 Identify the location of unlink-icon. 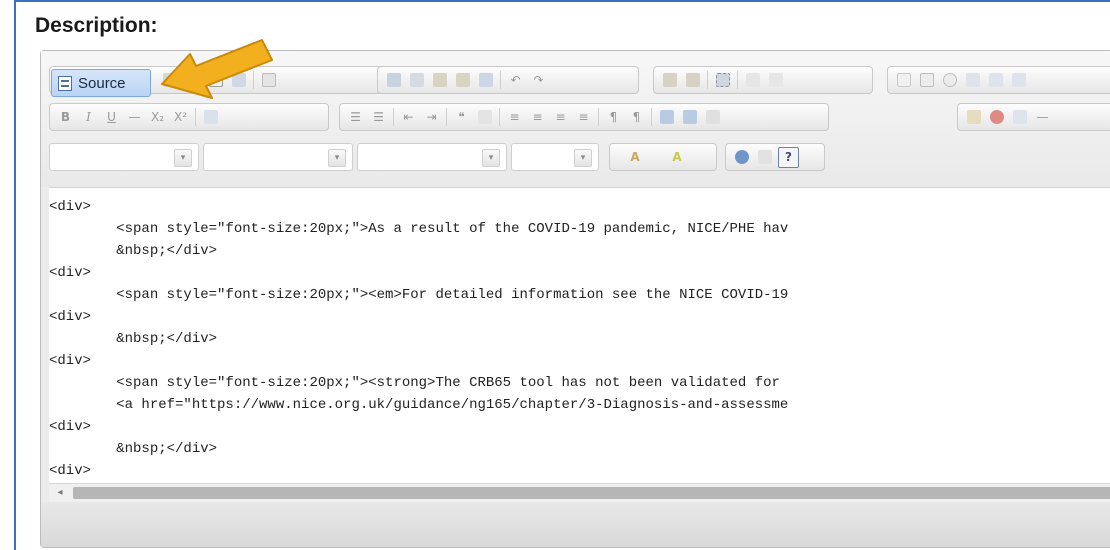
(689, 117).